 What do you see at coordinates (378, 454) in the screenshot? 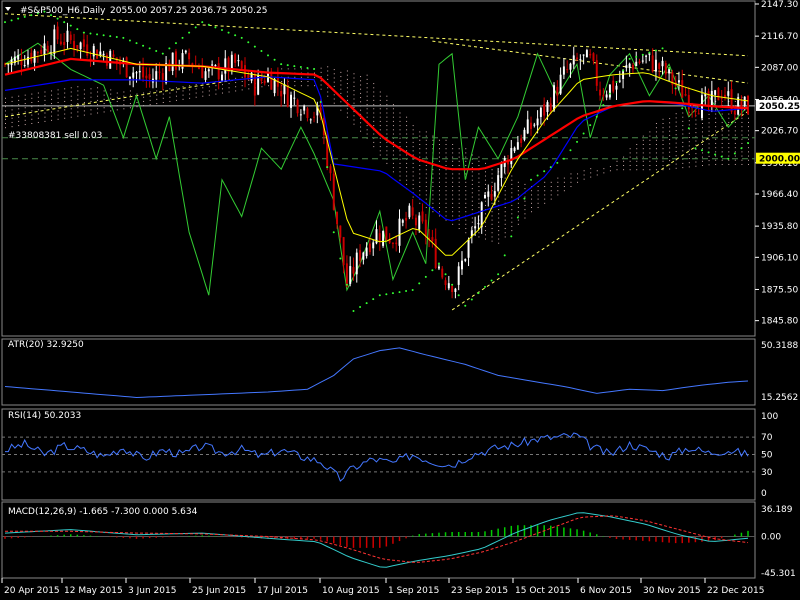
I see `rsi-panel` at bounding box center [378, 454].